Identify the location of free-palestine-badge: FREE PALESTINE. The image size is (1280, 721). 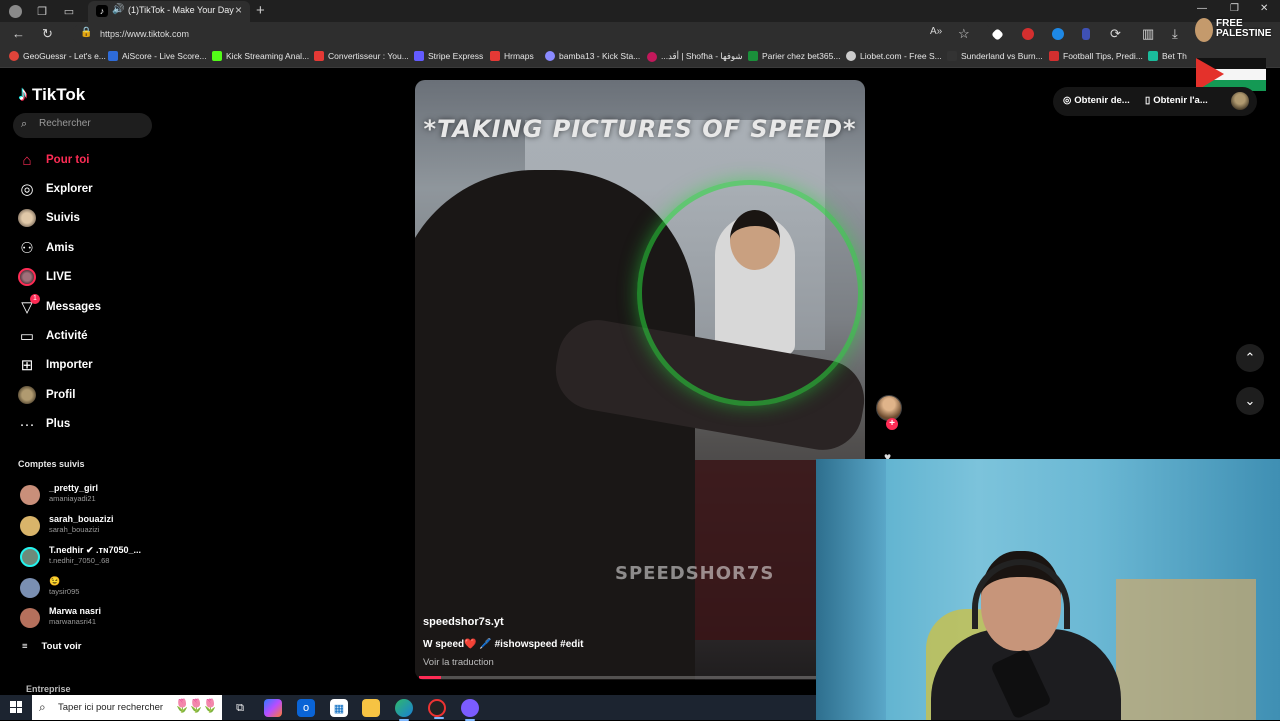
(1230, 54).